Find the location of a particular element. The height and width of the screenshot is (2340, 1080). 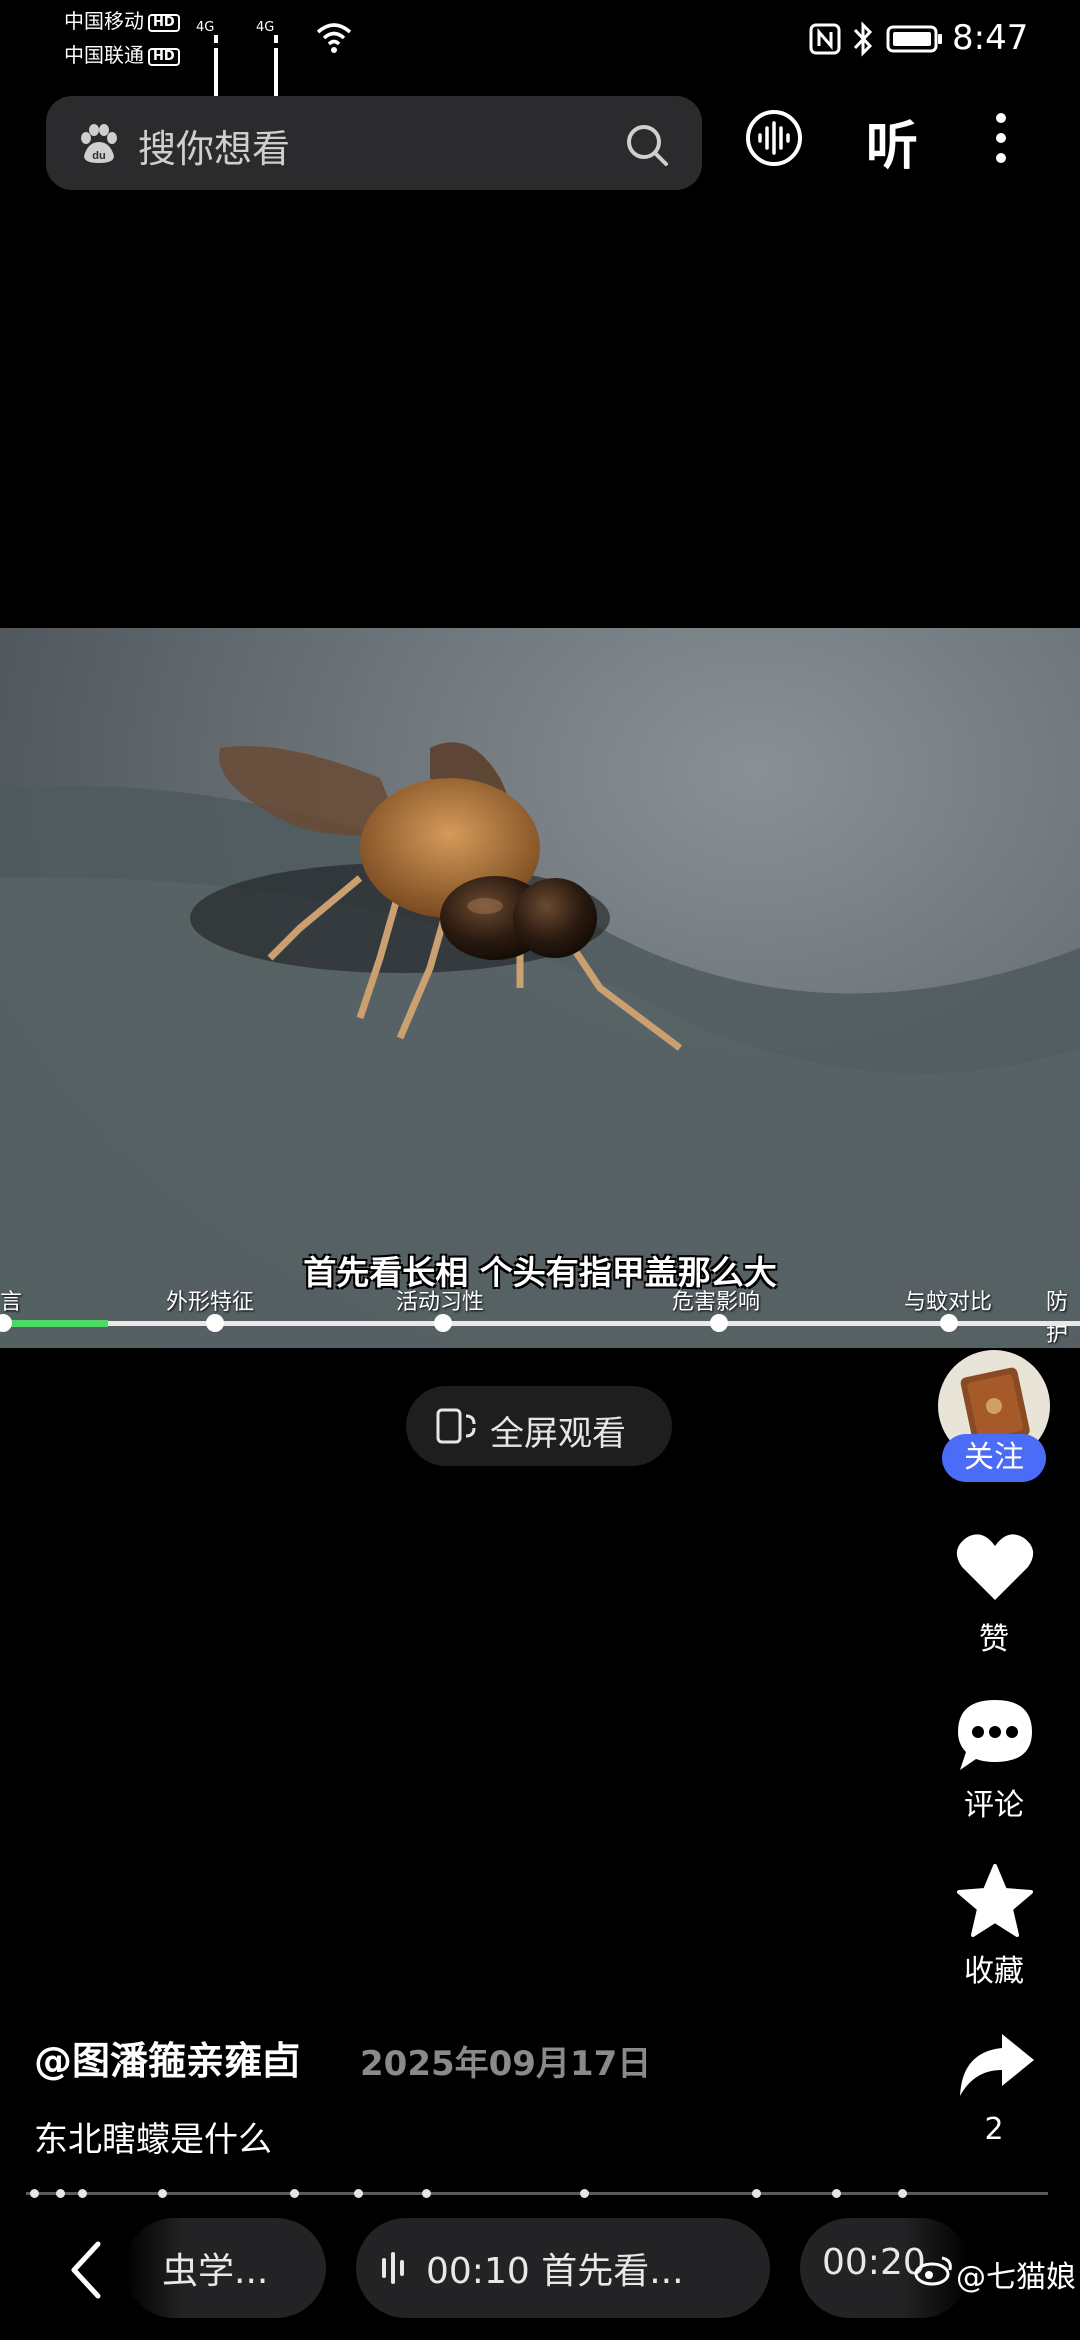

baidu-paw-icon: du is located at coordinates (99, 143).